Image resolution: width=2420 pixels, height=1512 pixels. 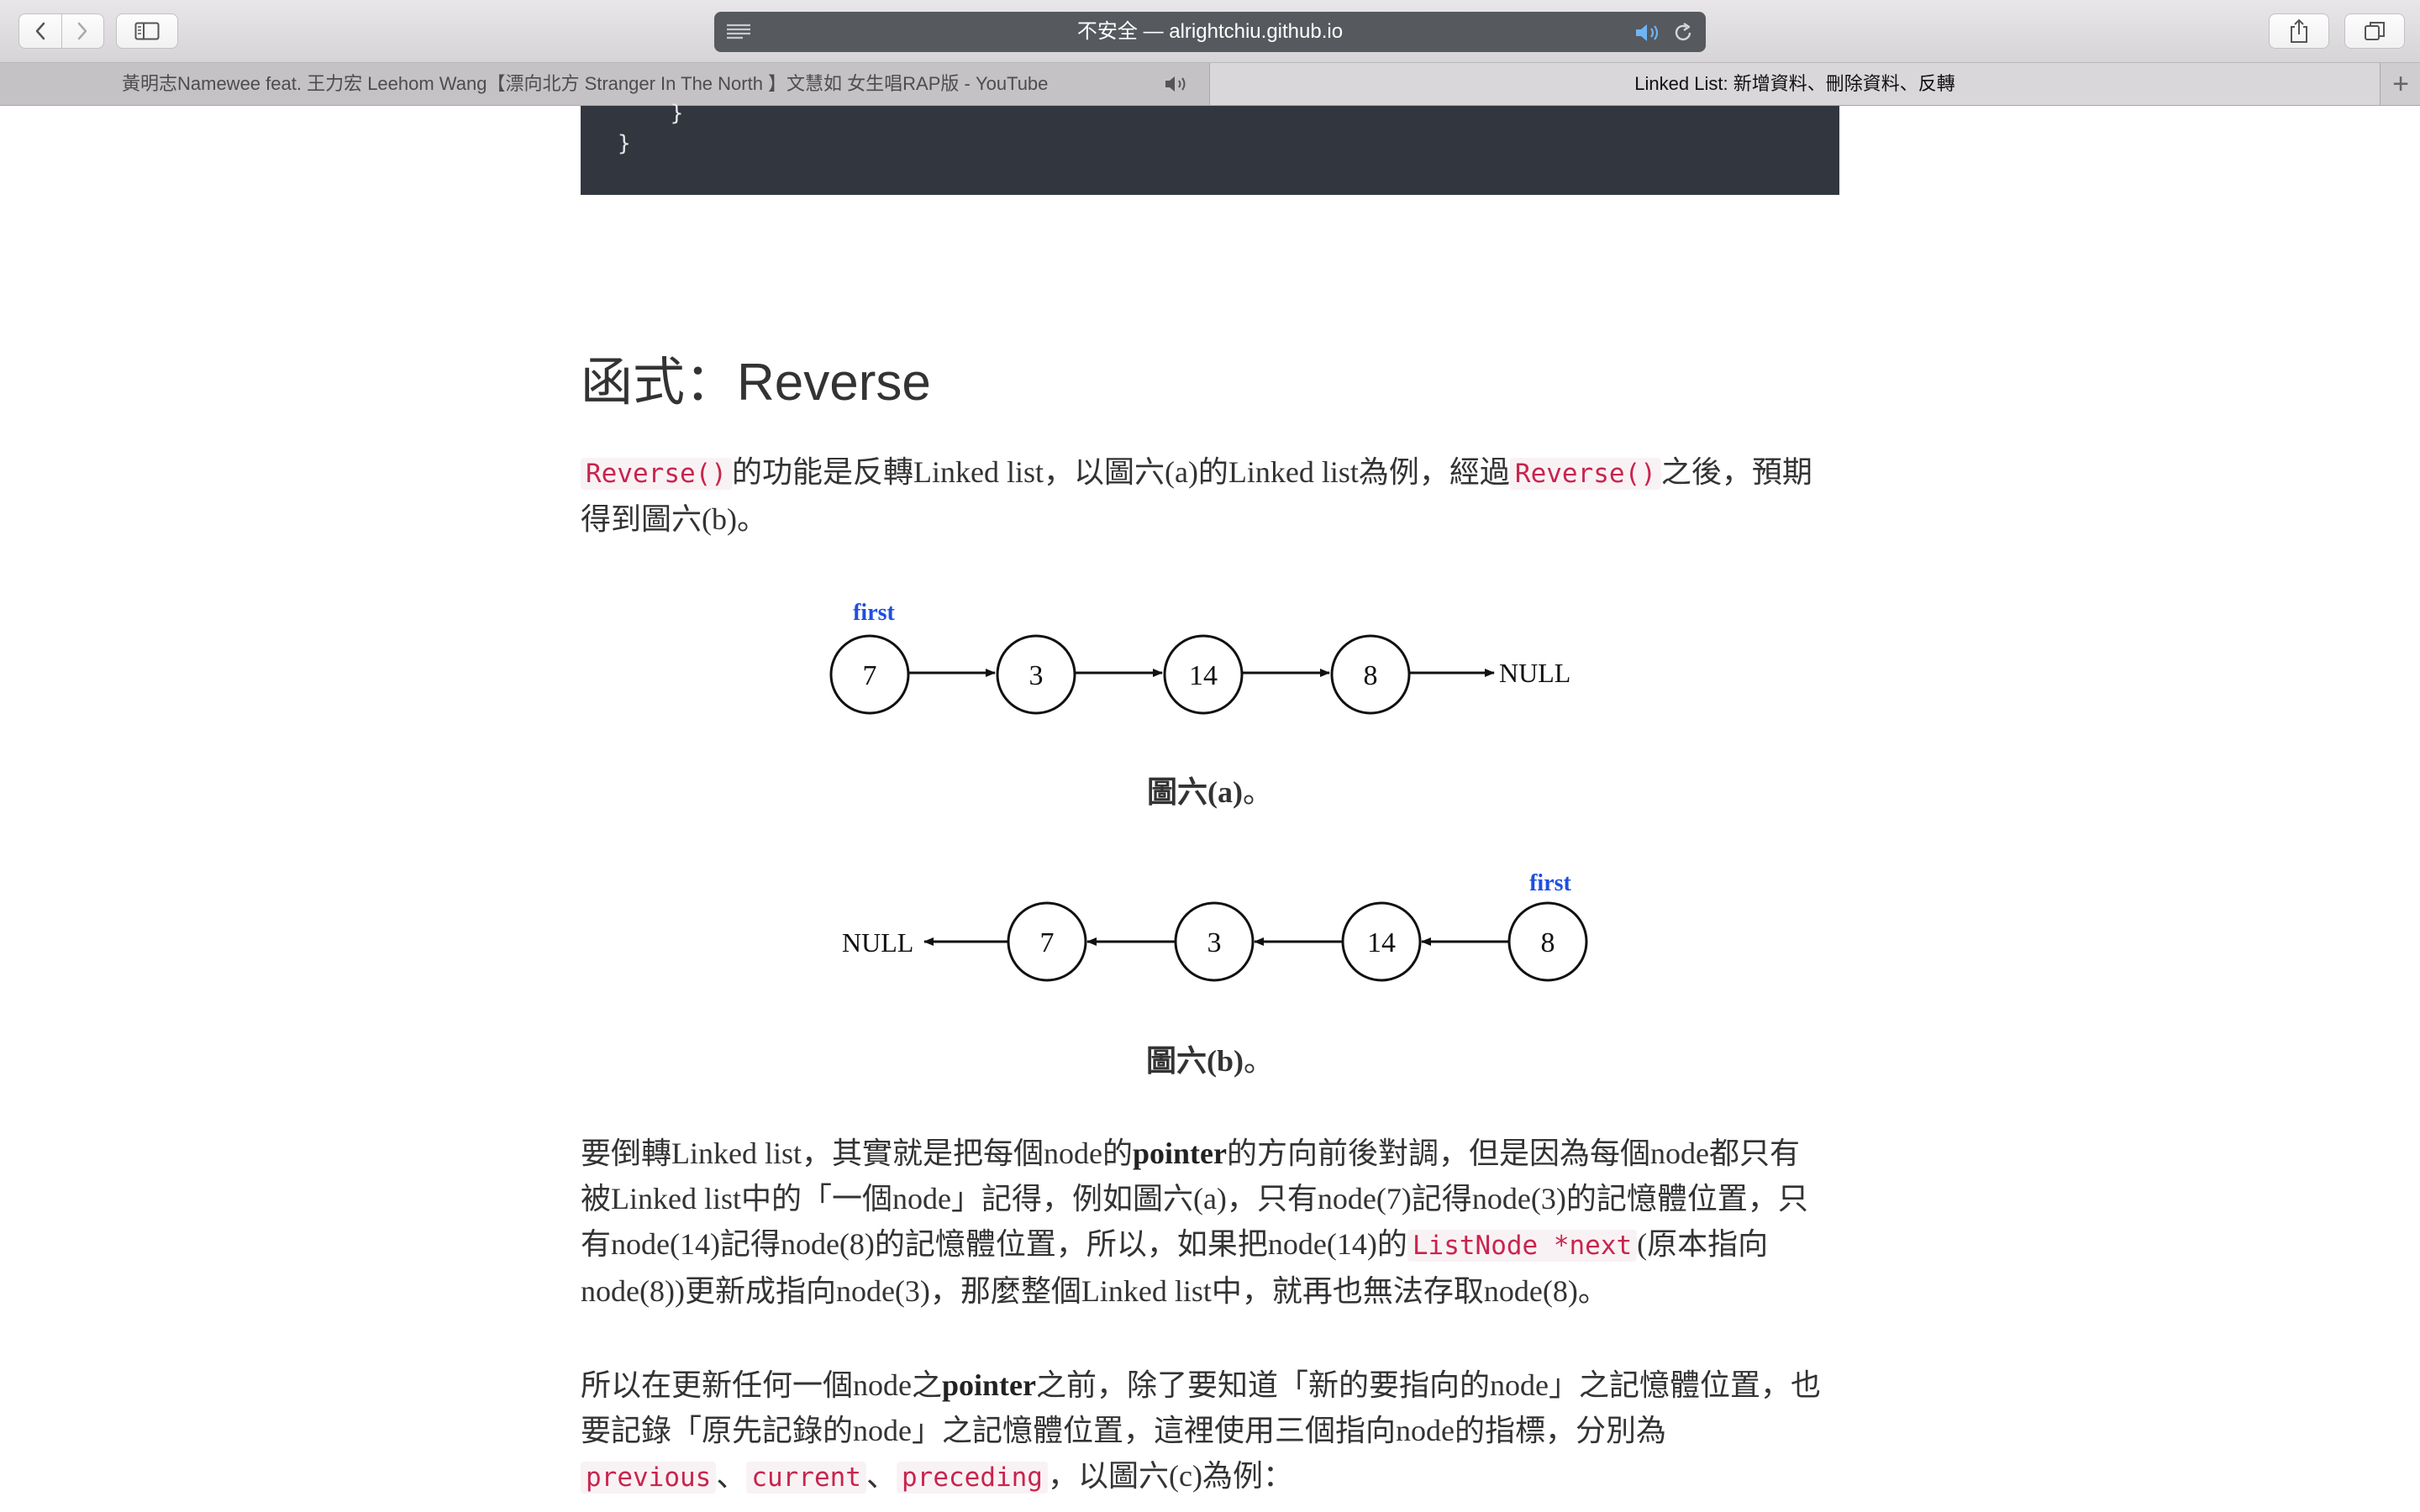 I want to click on browser-toolbar: 不安全 — alrightchiu.github.io, so click(x=1210, y=31).